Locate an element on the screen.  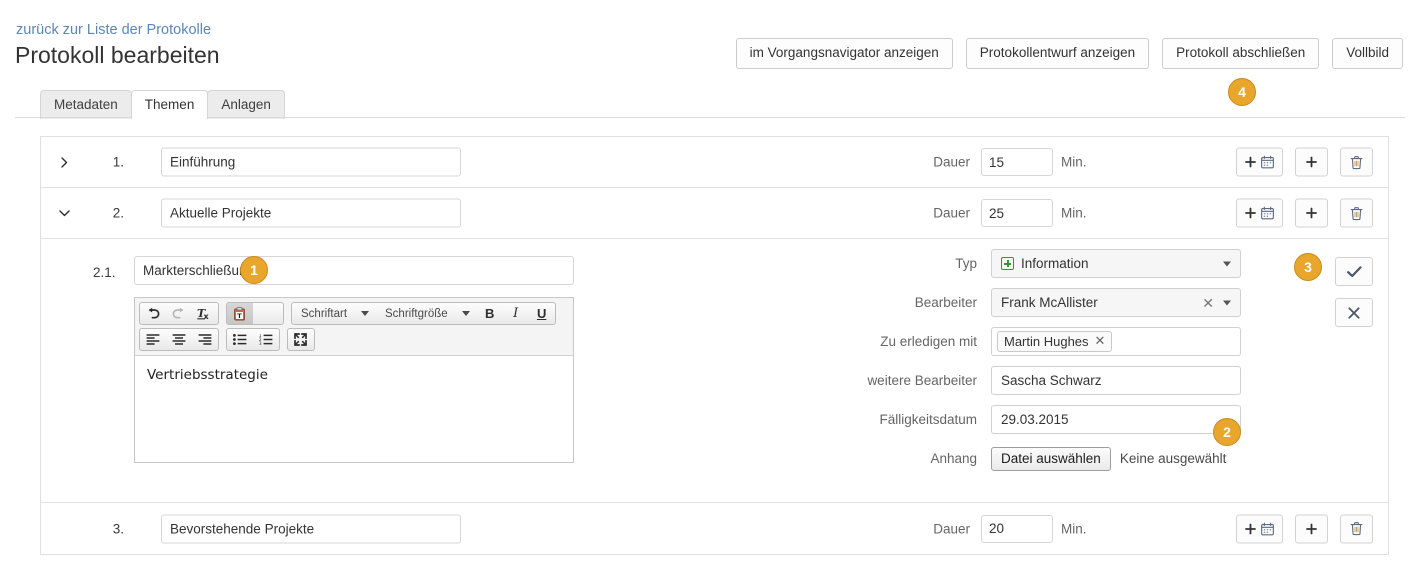
italic-button: I is located at coordinates (516, 313).